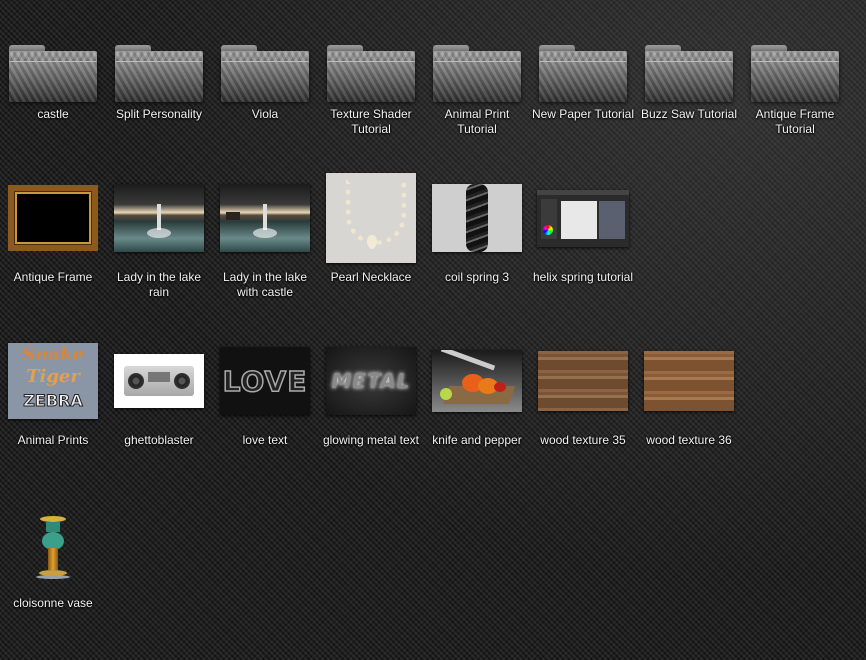  What do you see at coordinates (159, 218) in the screenshot?
I see `lake-rain-thumbnail` at bounding box center [159, 218].